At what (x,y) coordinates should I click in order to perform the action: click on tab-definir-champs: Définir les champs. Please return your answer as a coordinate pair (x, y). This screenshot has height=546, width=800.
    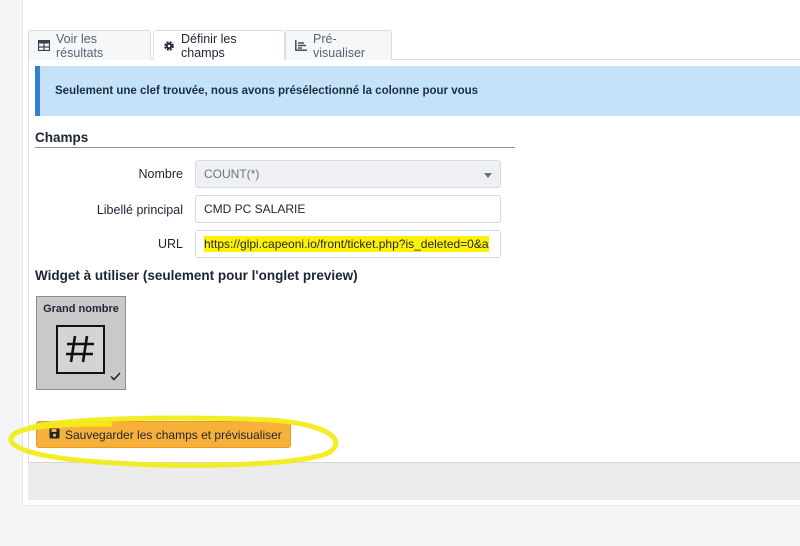
    Looking at the image, I should click on (219, 45).